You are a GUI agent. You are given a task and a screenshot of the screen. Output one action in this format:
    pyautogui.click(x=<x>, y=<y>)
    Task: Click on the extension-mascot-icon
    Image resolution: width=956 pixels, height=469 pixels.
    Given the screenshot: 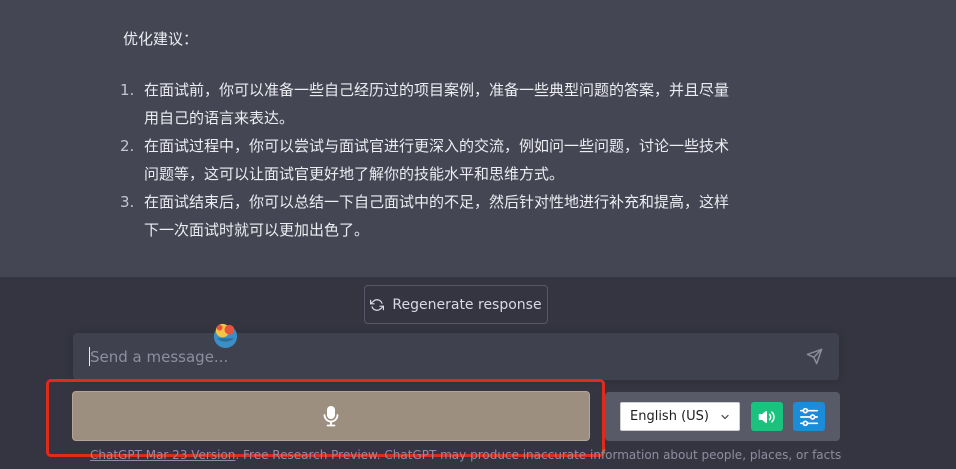 What is the action you would take?
    pyautogui.click(x=225, y=334)
    